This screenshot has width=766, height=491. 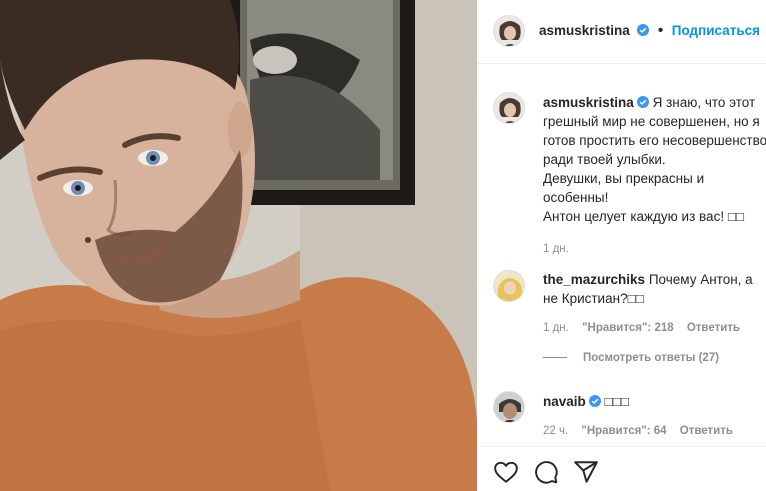 What do you see at coordinates (621, 468) in the screenshot?
I see `action-bar` at bounding box center [621, 468].